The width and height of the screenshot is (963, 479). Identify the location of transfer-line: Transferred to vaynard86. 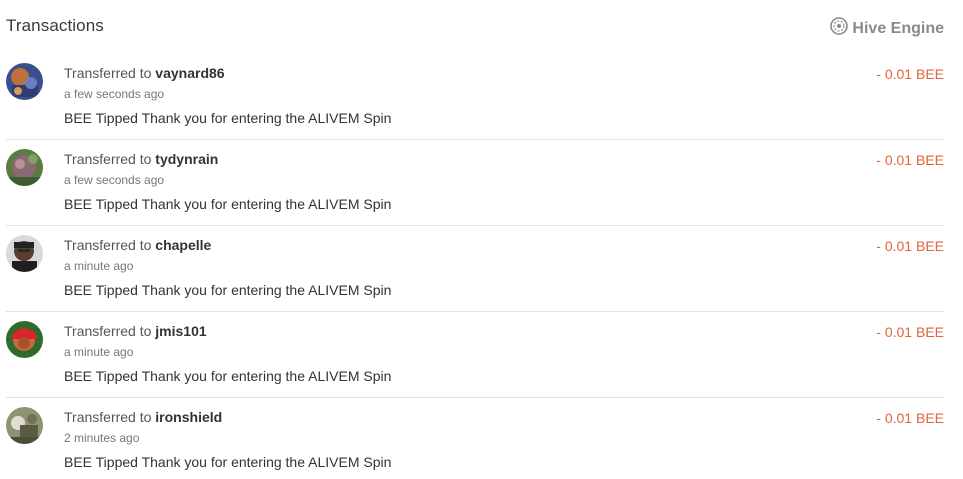
(144, 73).